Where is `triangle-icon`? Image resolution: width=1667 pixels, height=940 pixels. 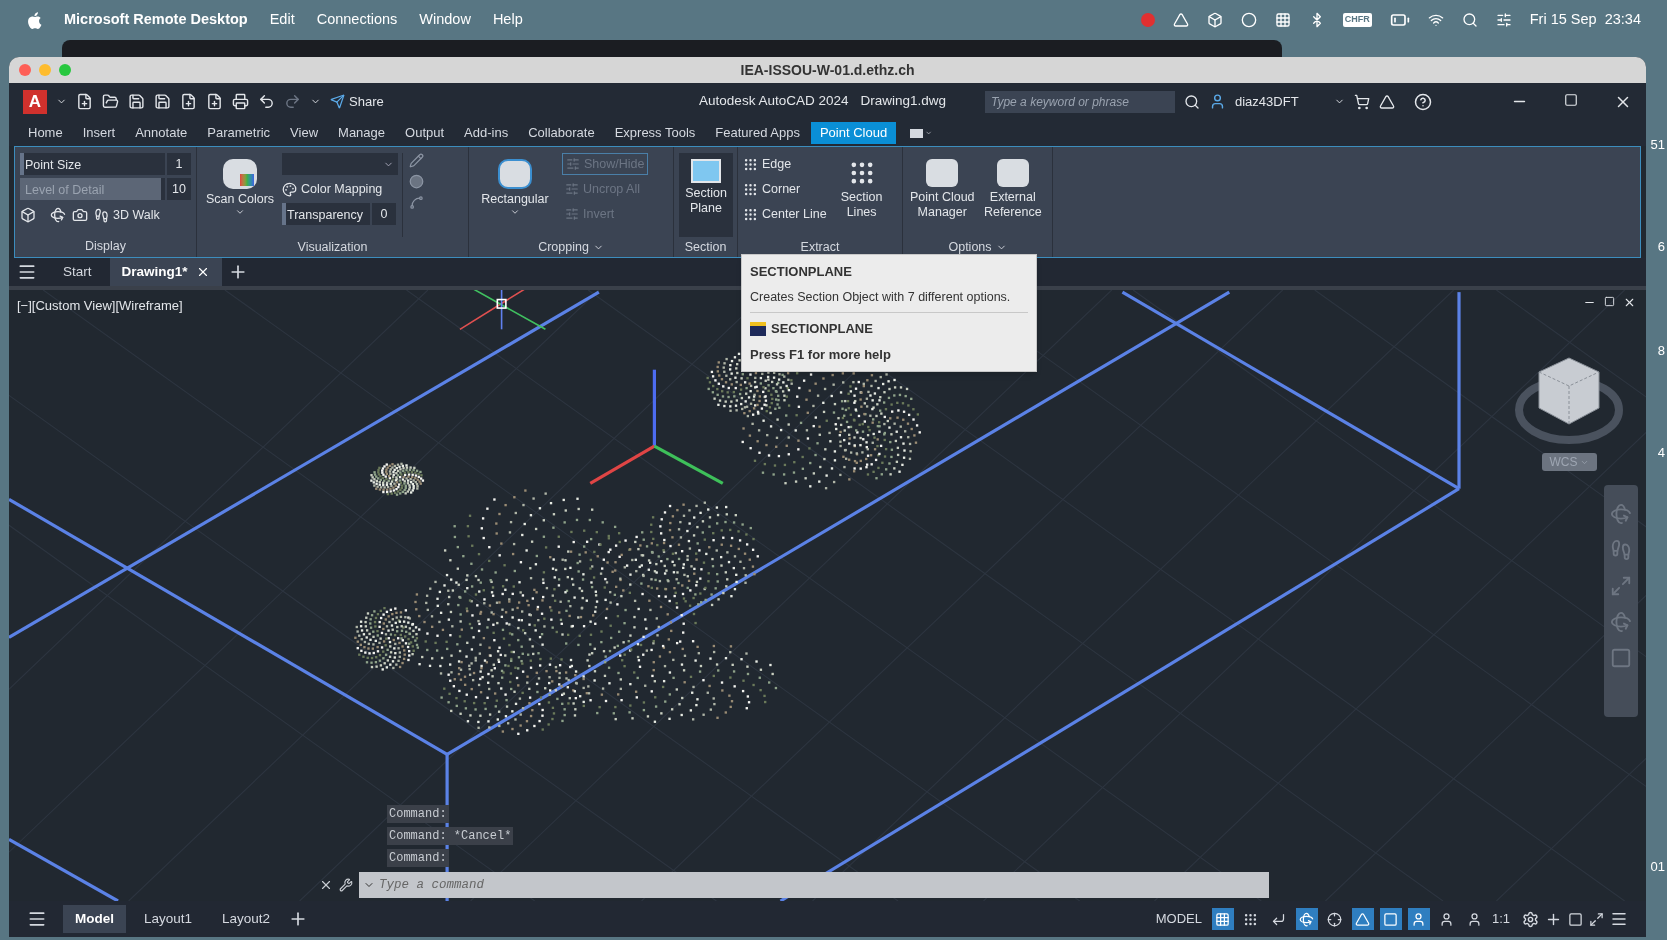
triangle-icon is located at coordinates (1180, 20).